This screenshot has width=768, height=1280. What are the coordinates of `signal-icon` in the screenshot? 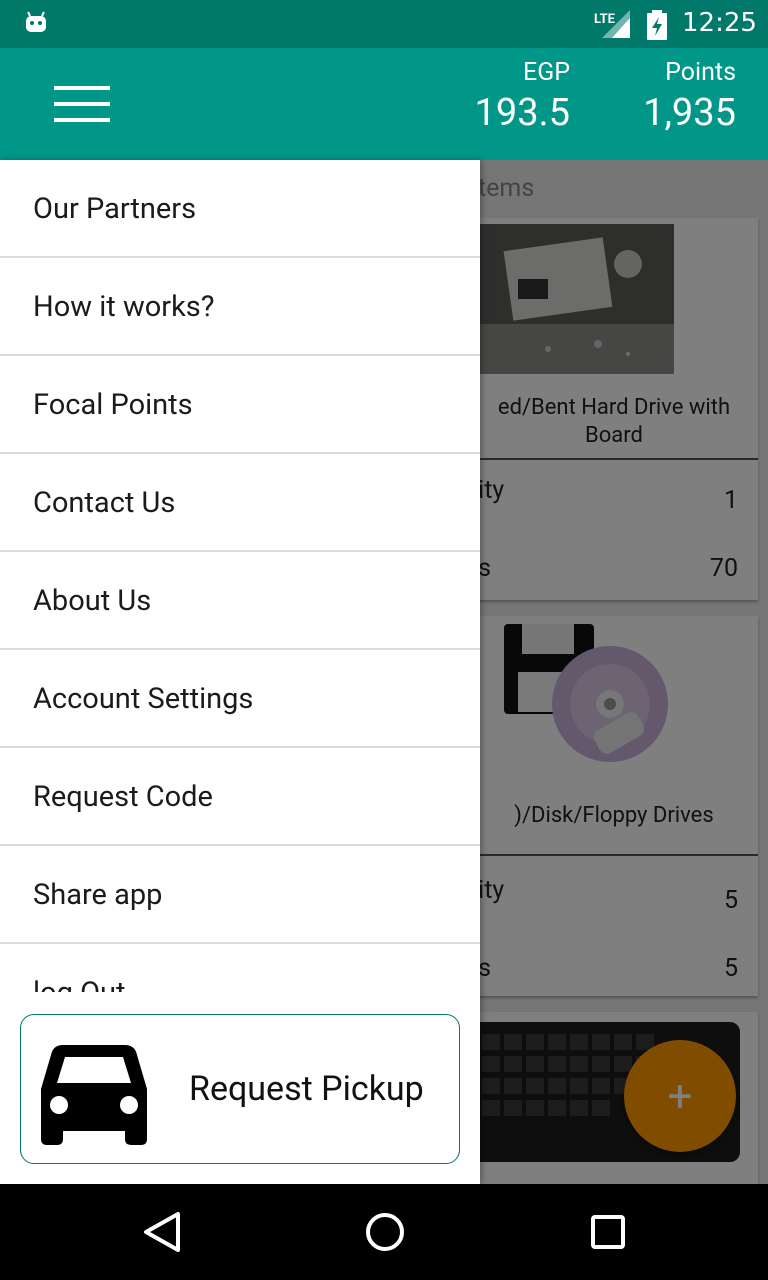 It's located at (616, 24).